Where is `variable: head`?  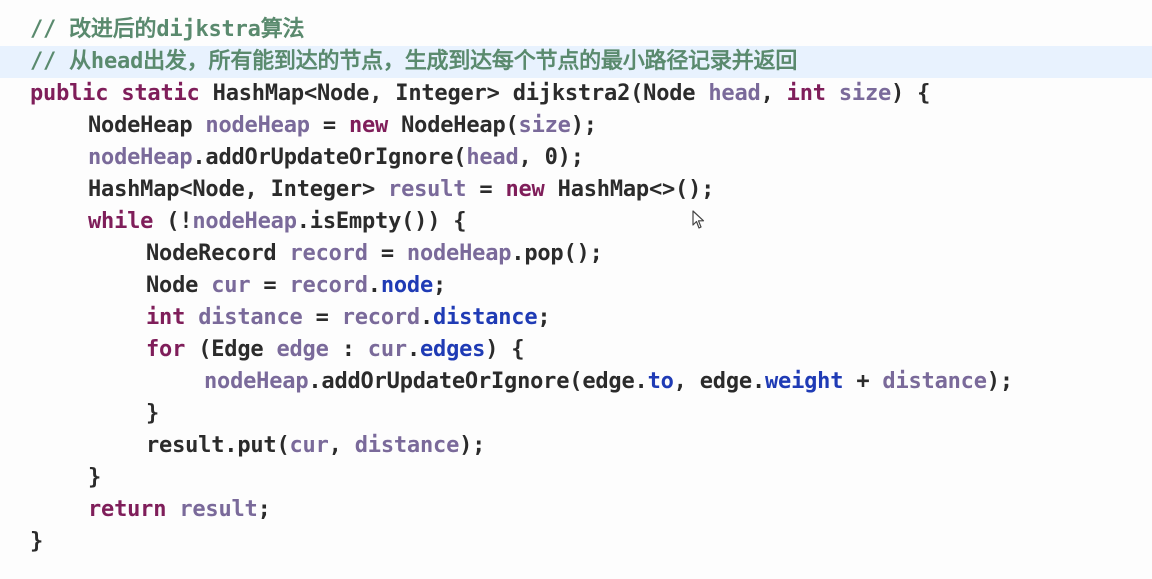 variable: head is located at coordinates (492, 157).